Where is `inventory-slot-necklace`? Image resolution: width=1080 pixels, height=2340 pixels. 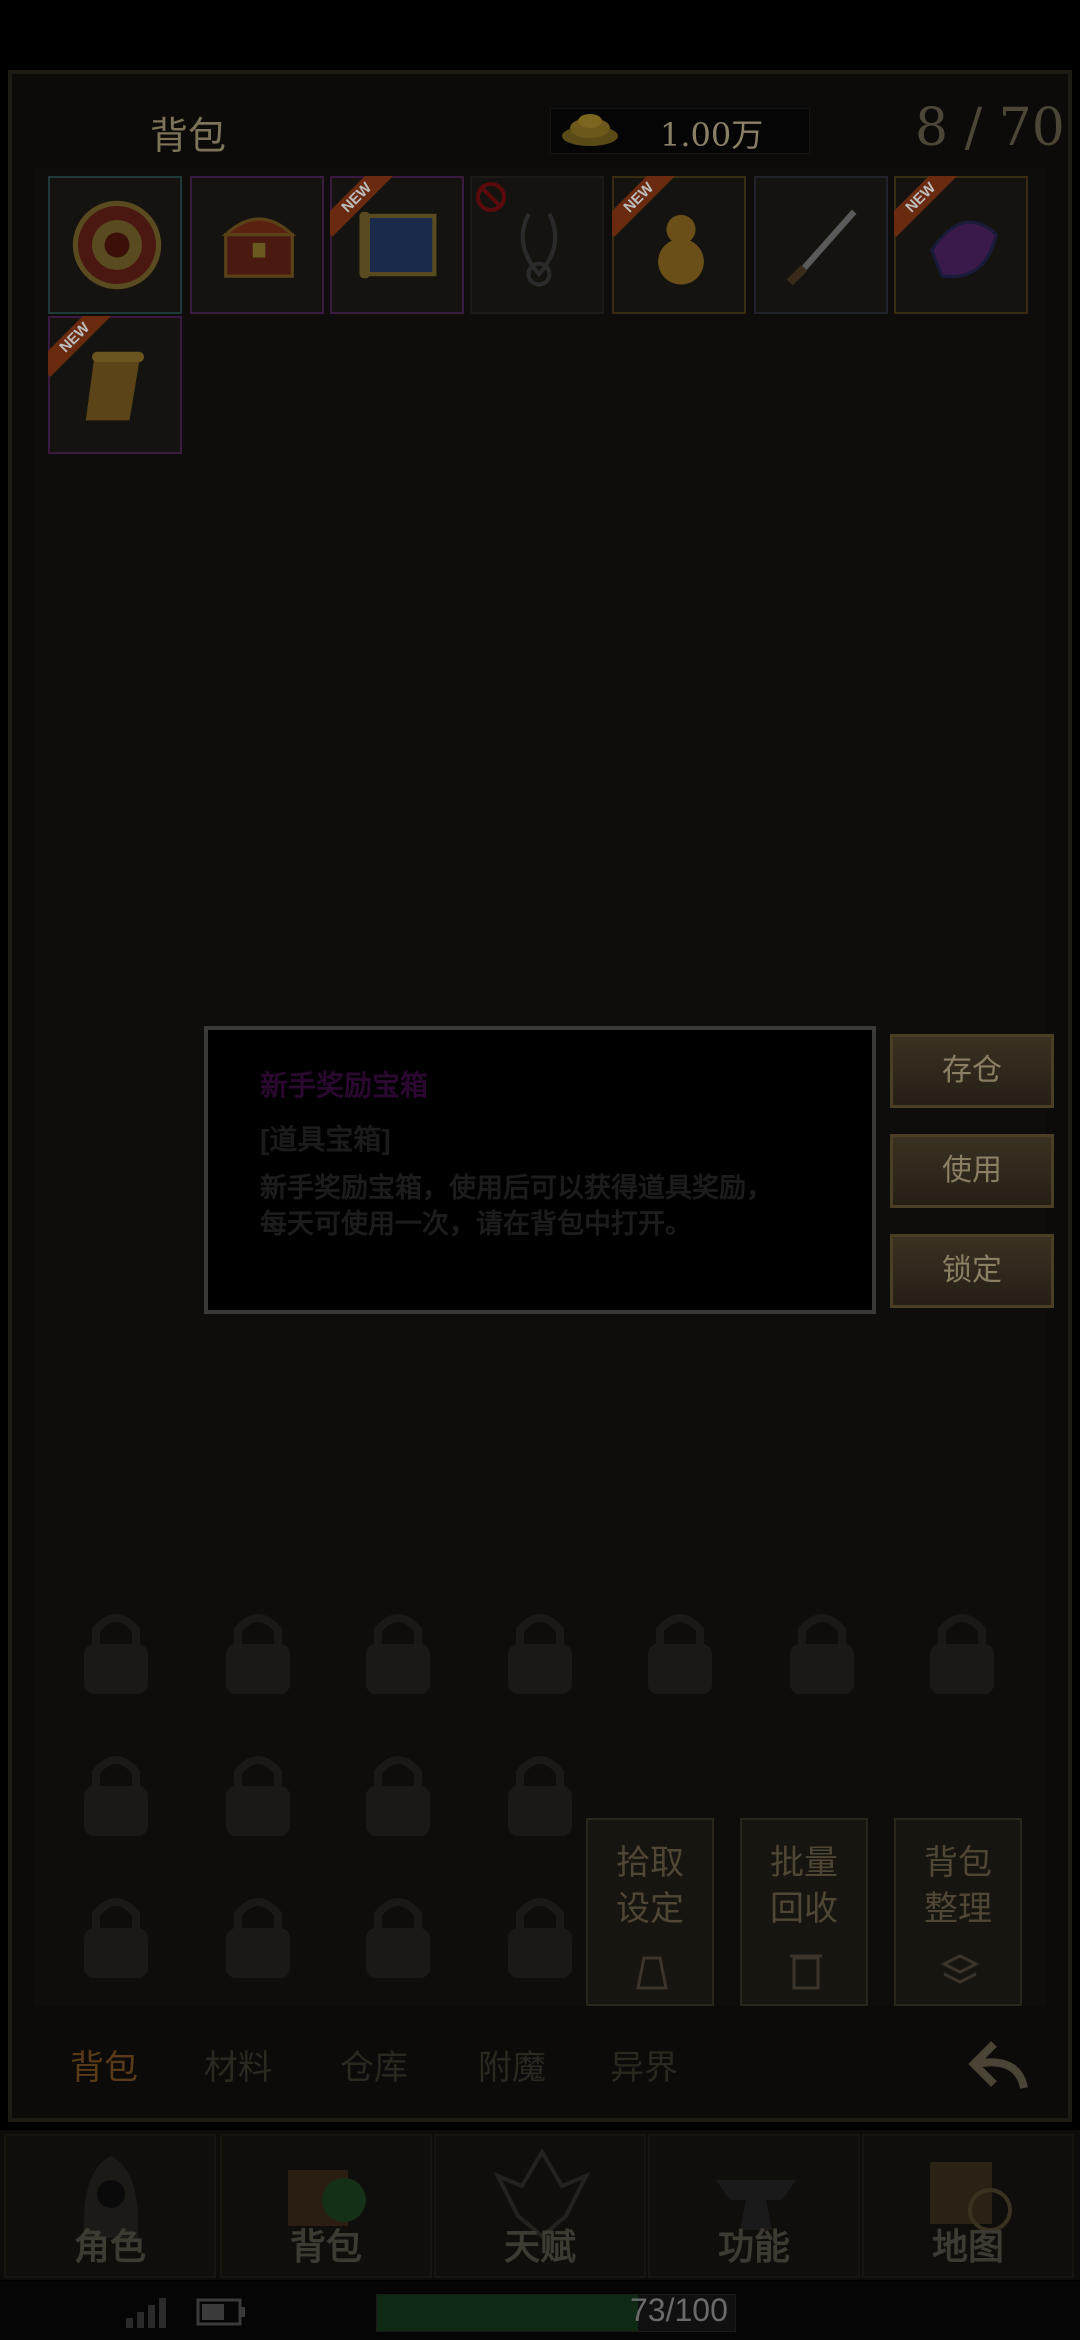 inventory-slot-necklace is located at coordinates (537, 245).